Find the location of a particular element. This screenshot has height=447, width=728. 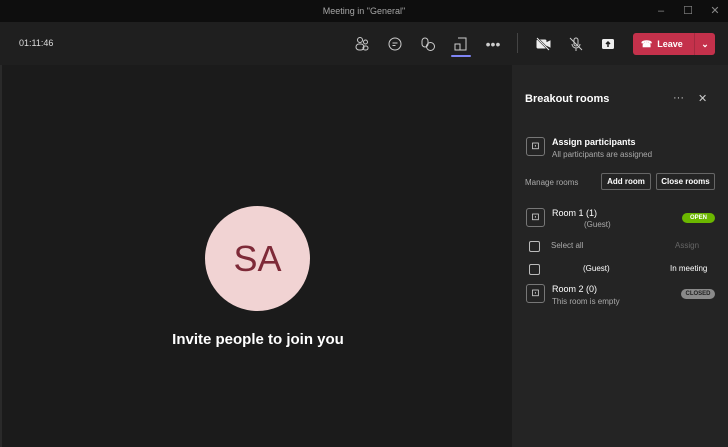

participants-icon is located at coordinates (362, 44).